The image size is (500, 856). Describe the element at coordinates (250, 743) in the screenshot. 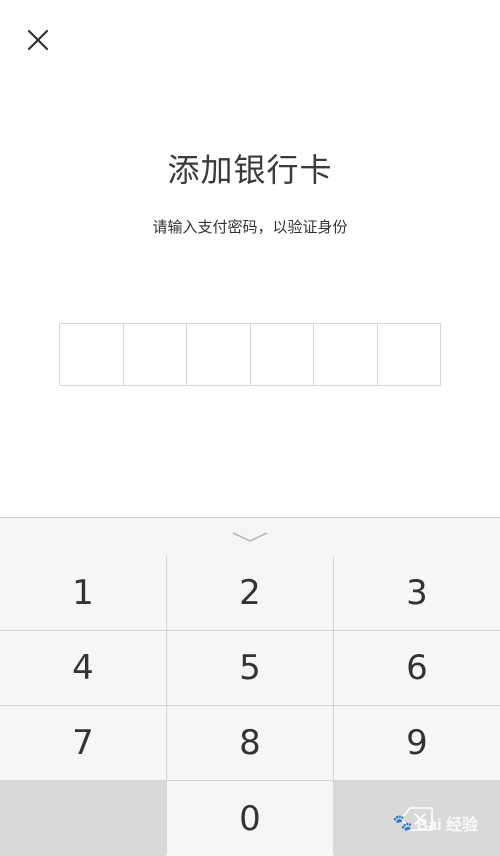

I see `key-8: 8` at that location.